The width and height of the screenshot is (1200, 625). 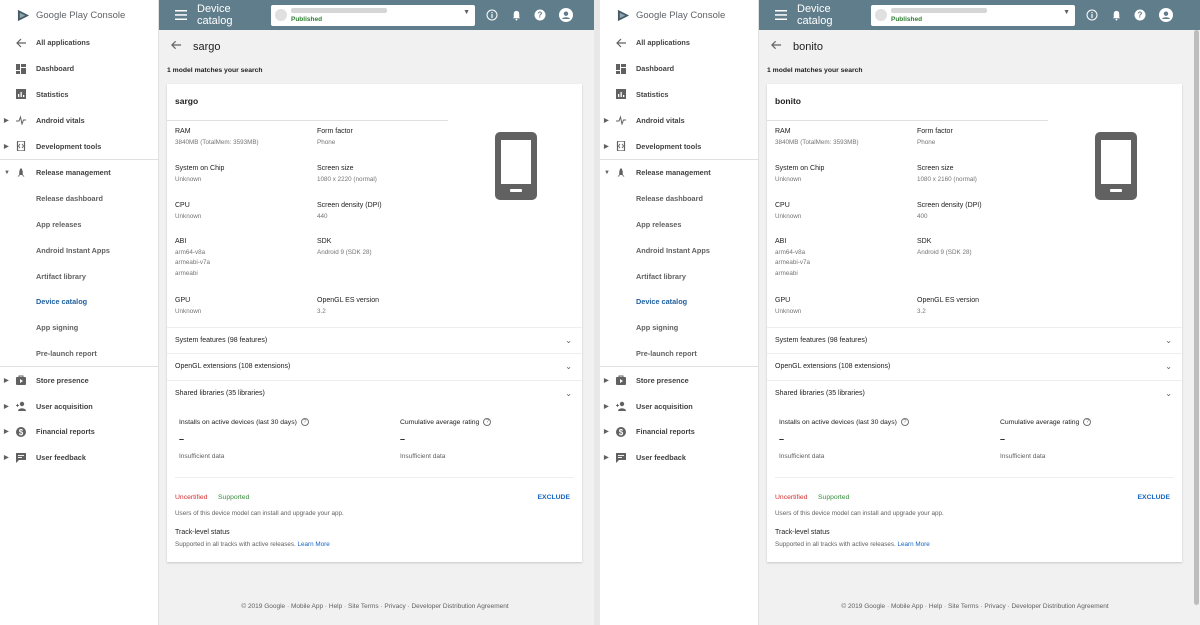 I want to click on scrollbar-thumb, so click(x=1196, y=317).